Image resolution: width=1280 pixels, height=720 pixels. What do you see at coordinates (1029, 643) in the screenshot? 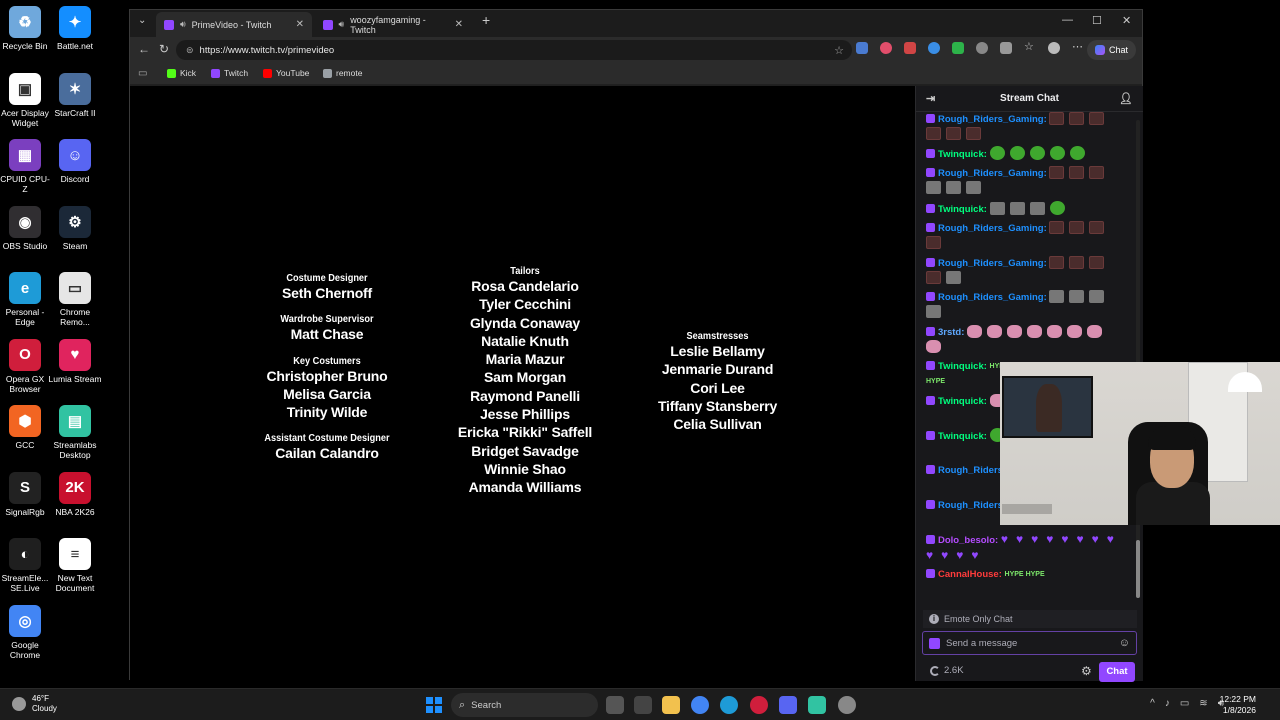
I see `chat-message-input: Send a message ☺` at bounding box center [1029, 643].